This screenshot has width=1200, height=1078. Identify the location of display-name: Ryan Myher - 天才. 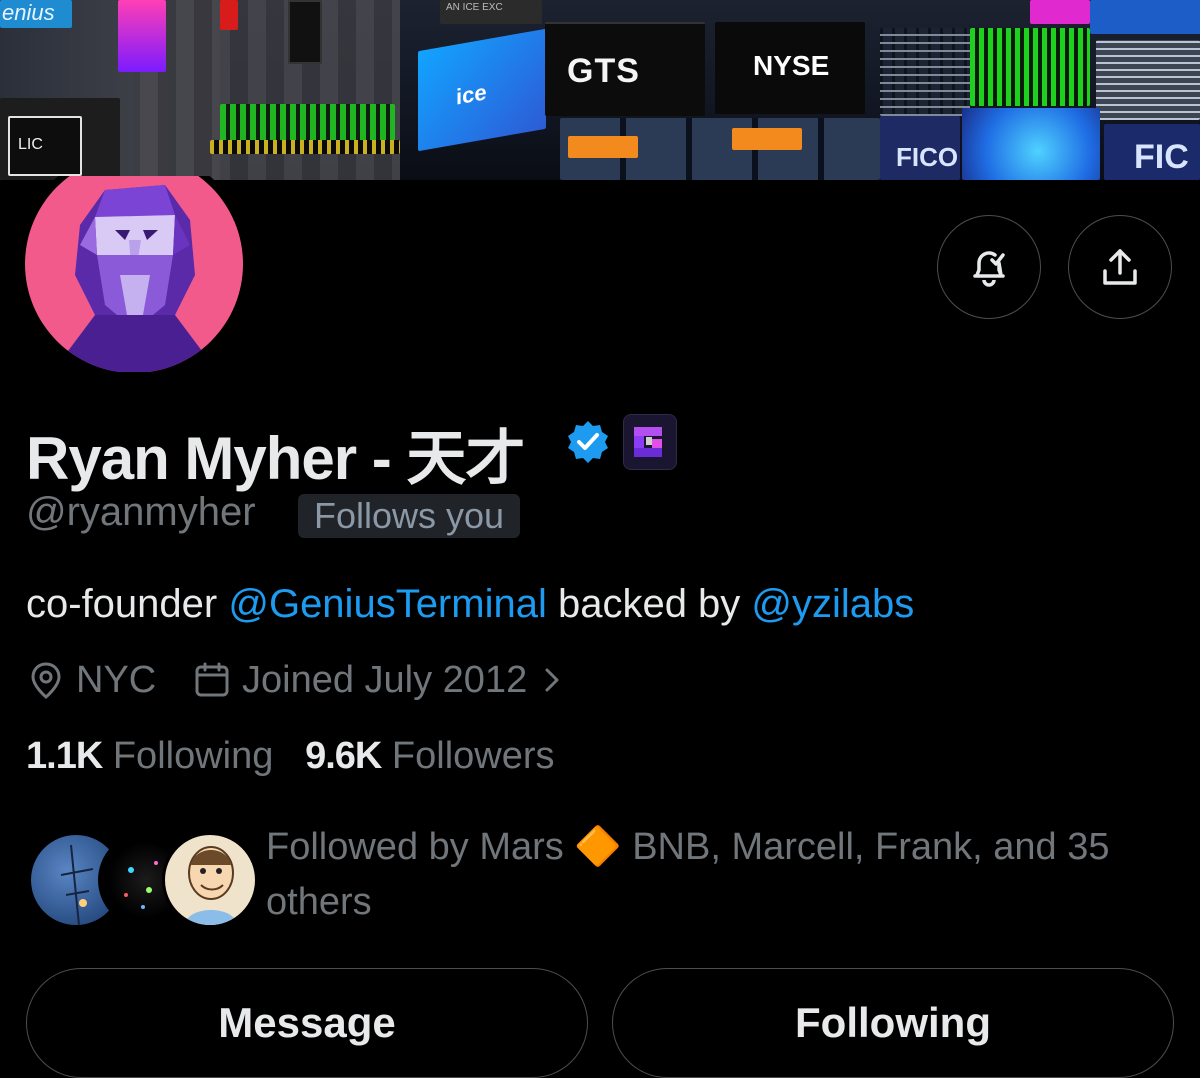
(275, 458).